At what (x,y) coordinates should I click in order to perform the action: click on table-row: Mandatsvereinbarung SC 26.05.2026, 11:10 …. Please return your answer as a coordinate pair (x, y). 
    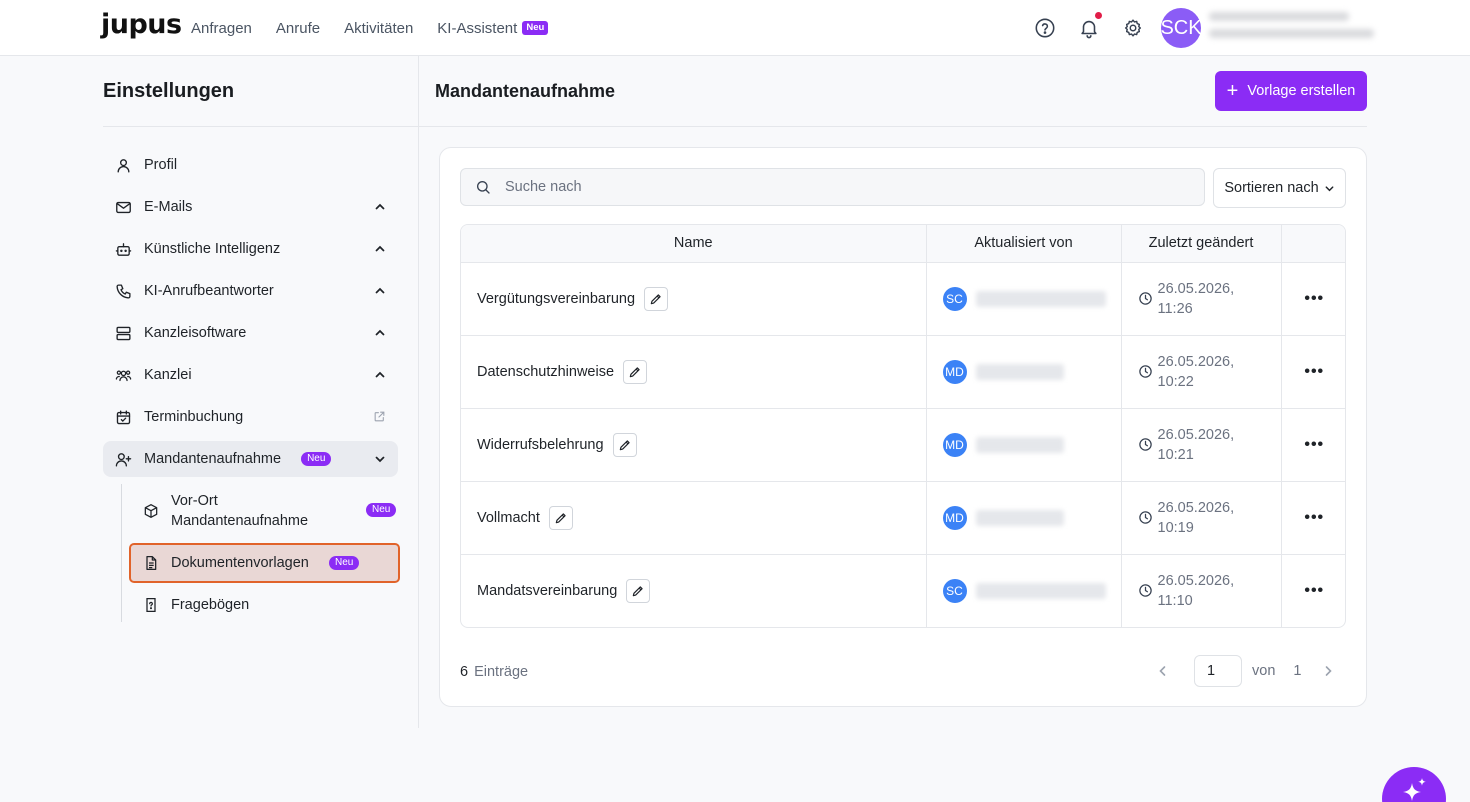
    Looking at the image, I should click on (903, 590).